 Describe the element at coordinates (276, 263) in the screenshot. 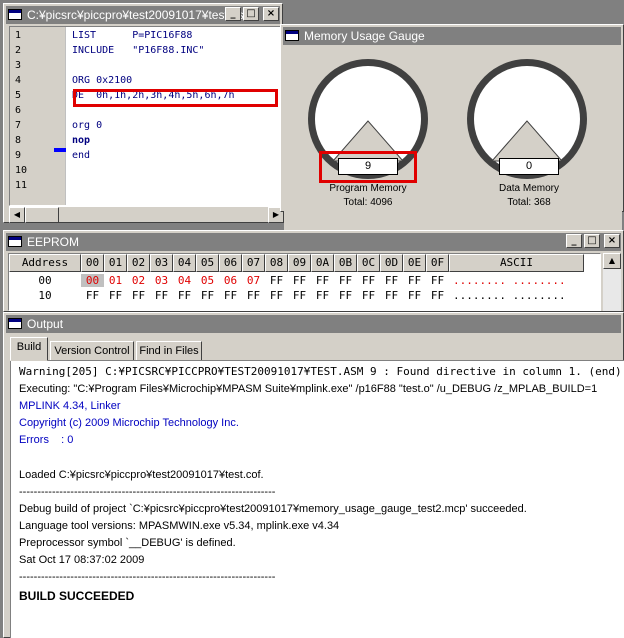

I see `column-header: 08` at that location.